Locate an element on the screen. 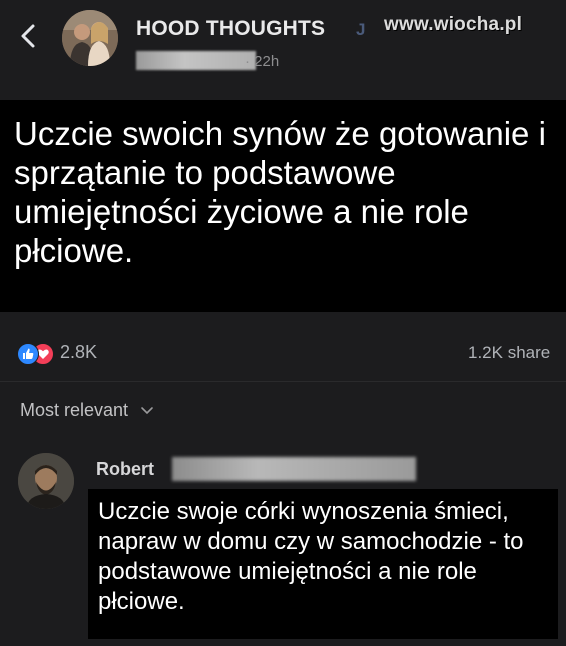 The width and height of the screenshot is (566, 646). page-name-suffix: J is located at coordinates (361, 29).